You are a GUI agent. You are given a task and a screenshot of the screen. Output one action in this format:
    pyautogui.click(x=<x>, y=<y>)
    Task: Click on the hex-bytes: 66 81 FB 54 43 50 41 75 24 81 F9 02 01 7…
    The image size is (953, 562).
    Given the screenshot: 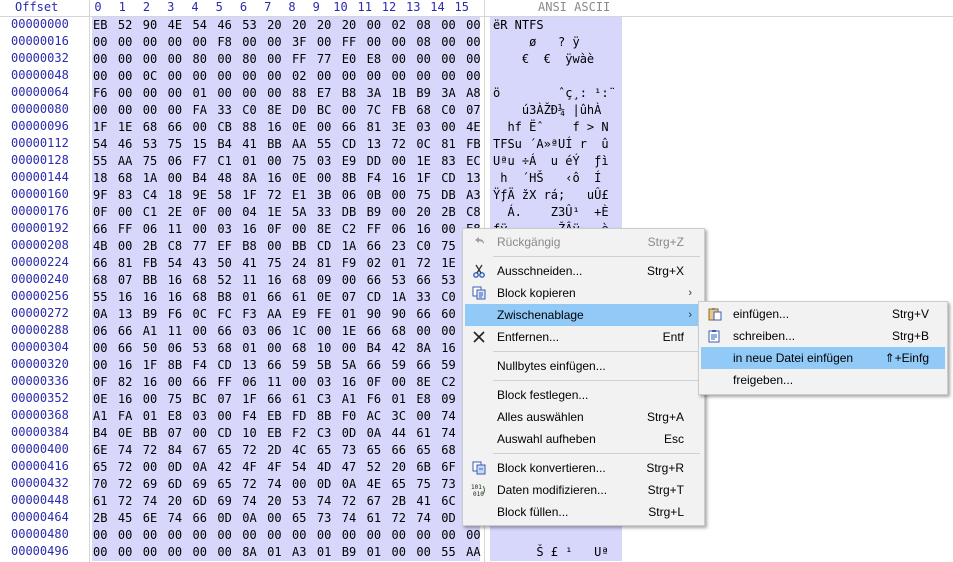 What is the action you would take?
    pyautogui.click(x=287, y=263)
    